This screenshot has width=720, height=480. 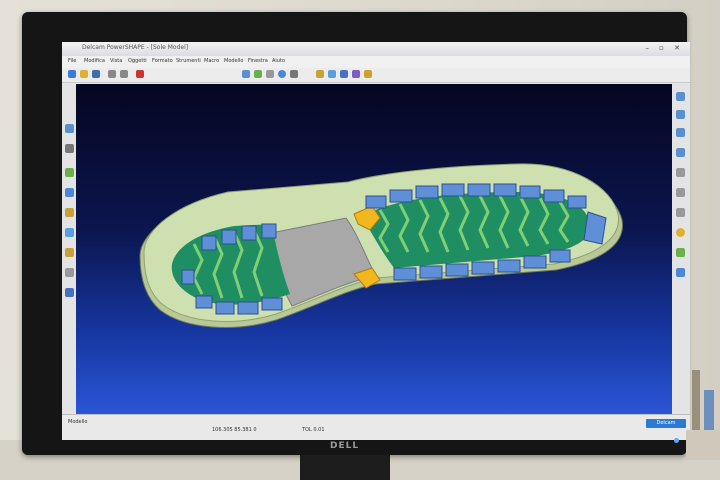 What do you see at coordinates (78, 422) in the screenshot?
I see `status-left-label: Modello` at bounding box center [78, 422].